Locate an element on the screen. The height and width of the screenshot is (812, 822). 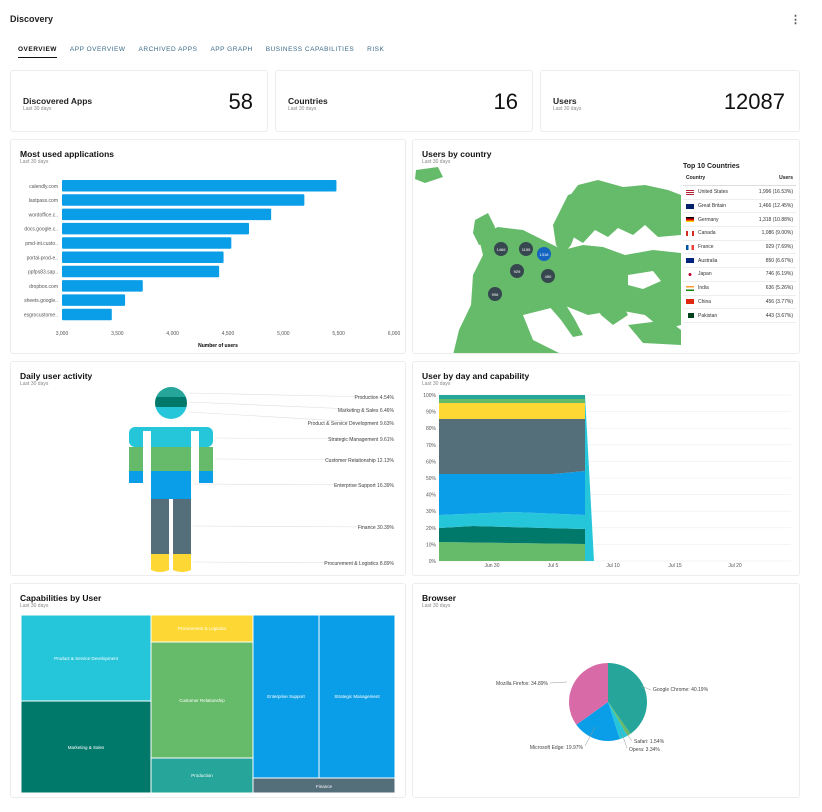
map-cluster-929: 929 is located at coordinates (517, 271).